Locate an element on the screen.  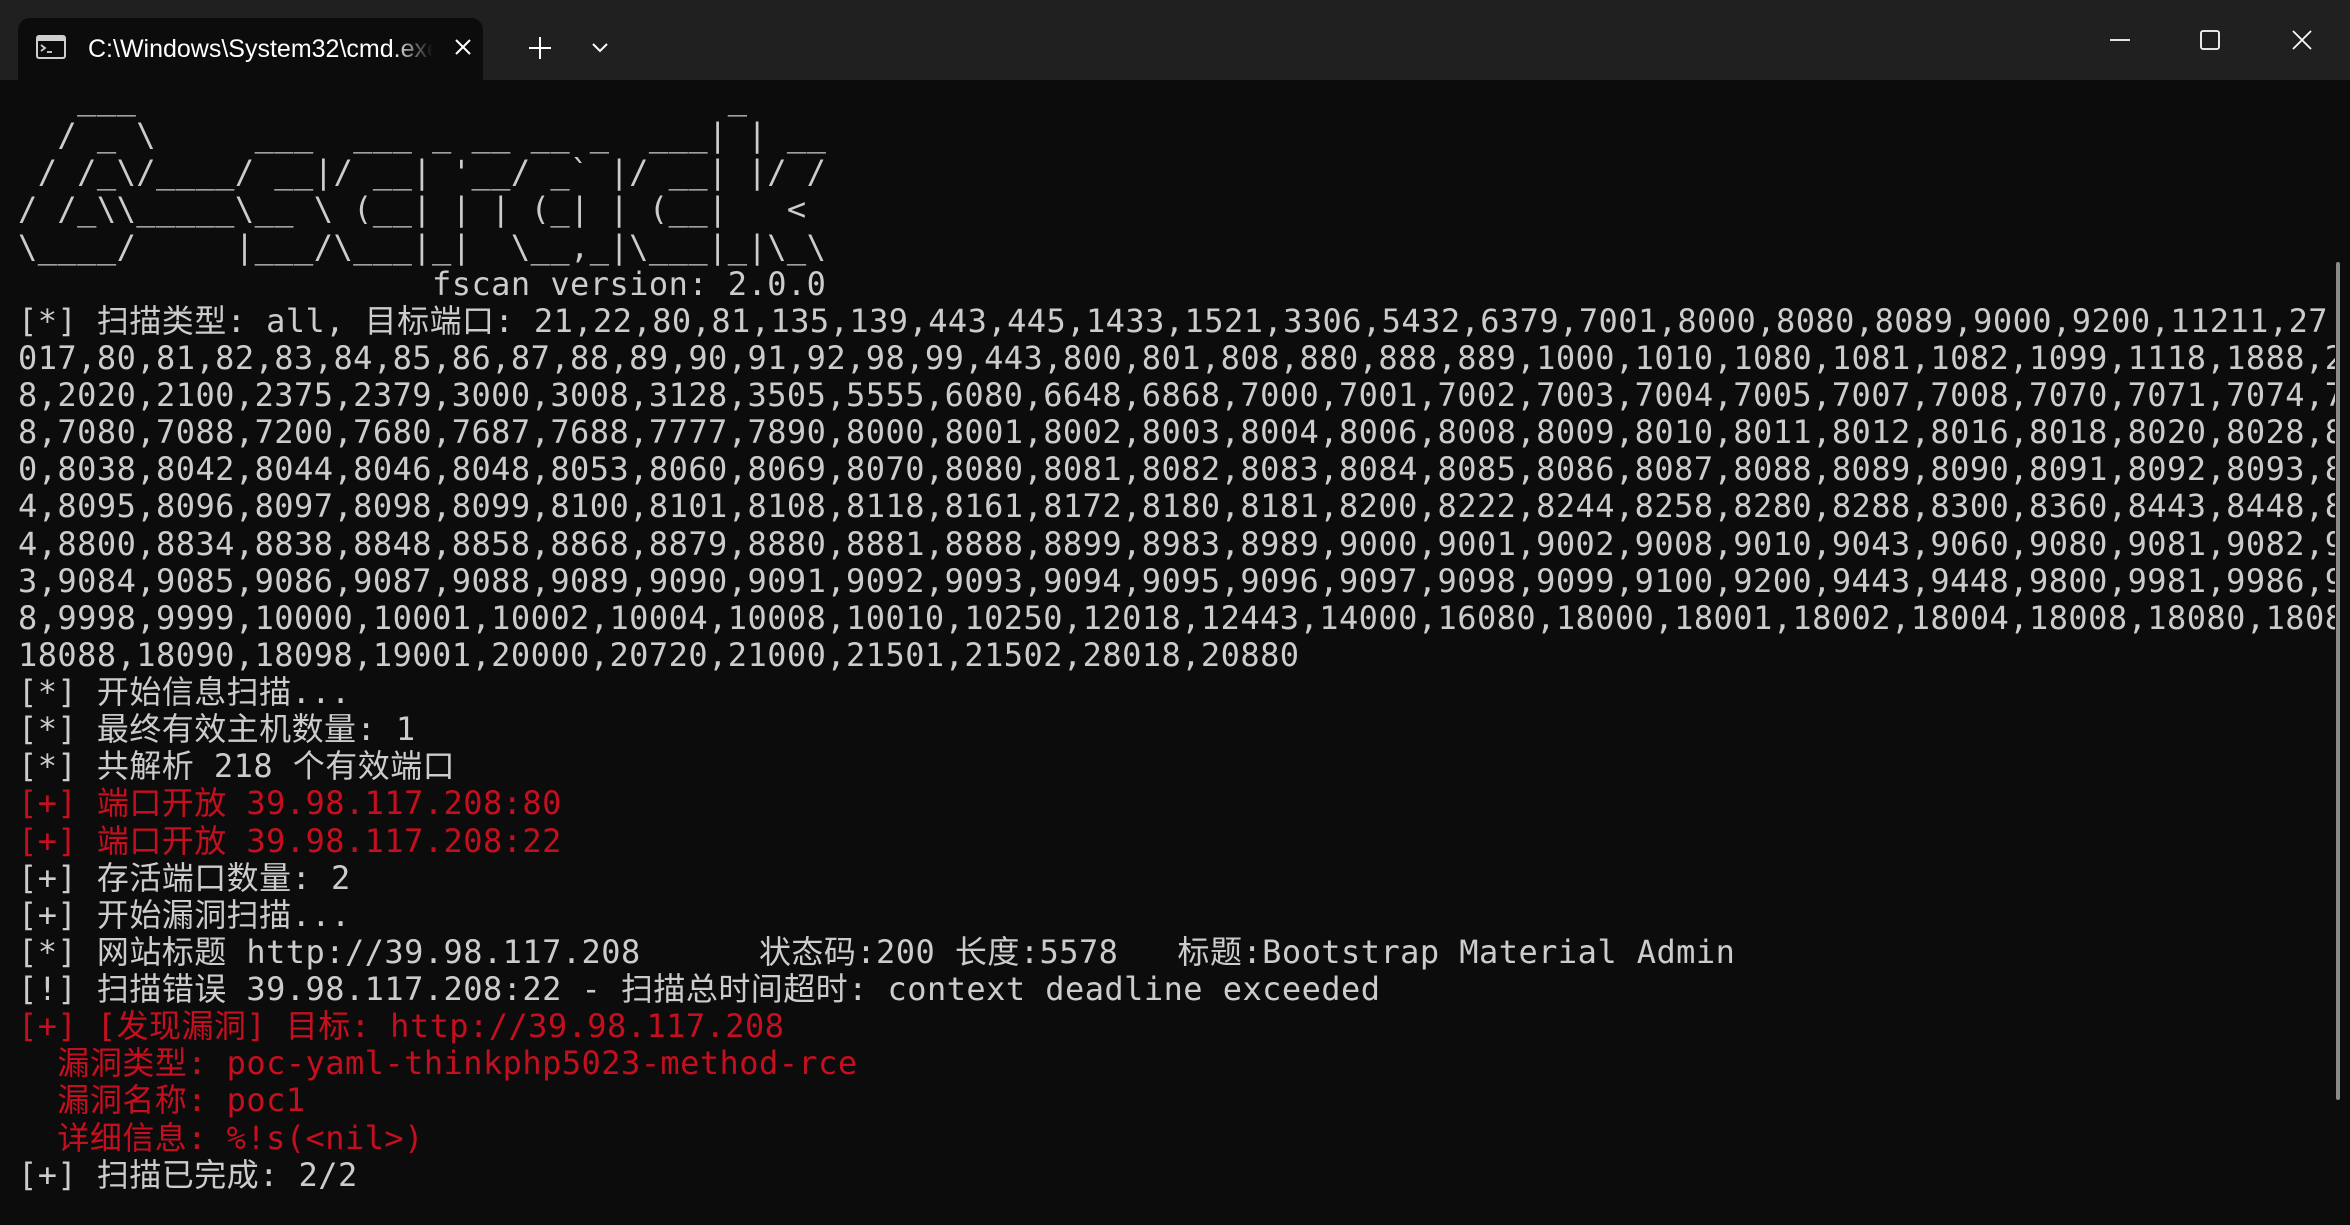
plus-icon is located at coordinates (540, 48).